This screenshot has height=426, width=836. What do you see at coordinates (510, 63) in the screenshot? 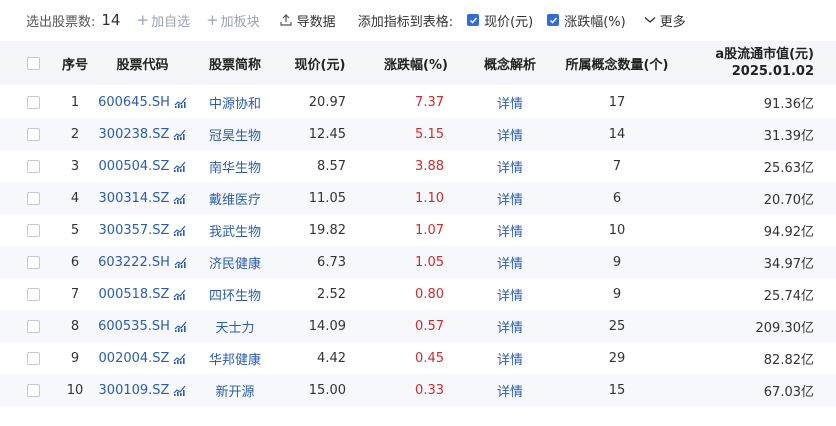
I see `column-concept: 概念解析` at bounding box center [510, 63].